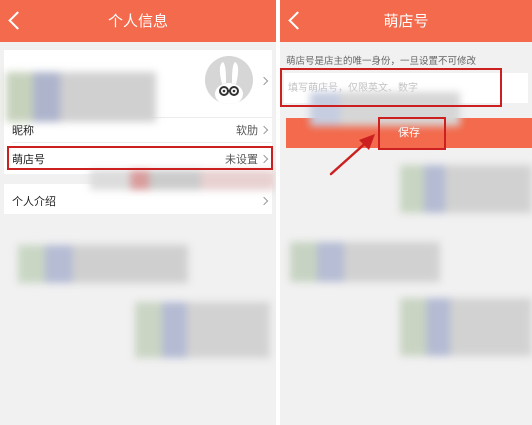 Image resolution: width=532 pixels, height=425 pixels. What do you see at coordinates (264, 130) in the screenshot?
I see `nickname-chevron-icon` at bounding box center [264, 130].